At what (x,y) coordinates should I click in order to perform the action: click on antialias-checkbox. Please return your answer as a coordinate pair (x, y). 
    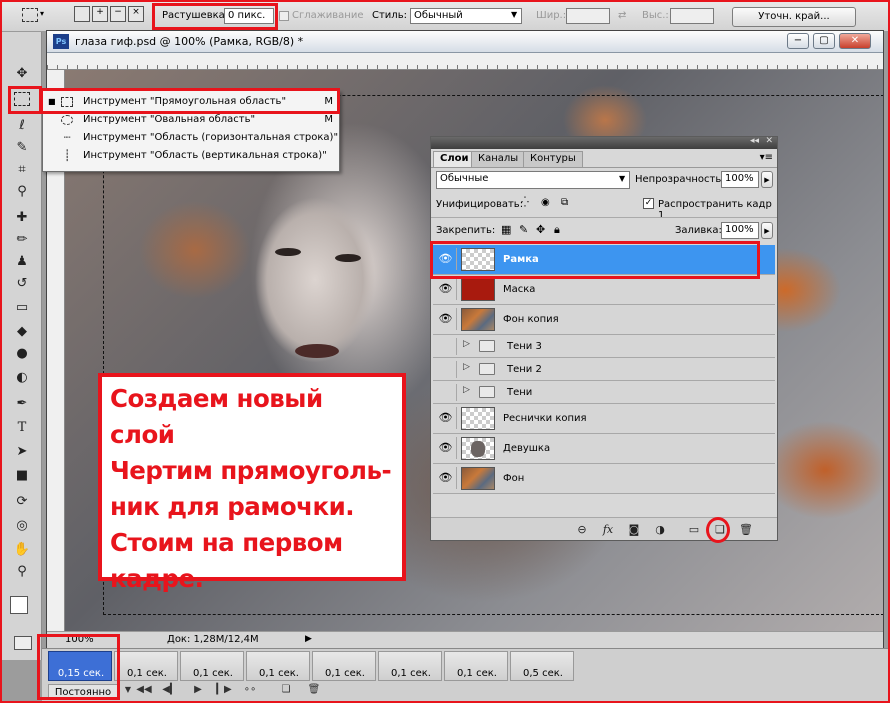
    Looking at the image, I should click on (284, 16).